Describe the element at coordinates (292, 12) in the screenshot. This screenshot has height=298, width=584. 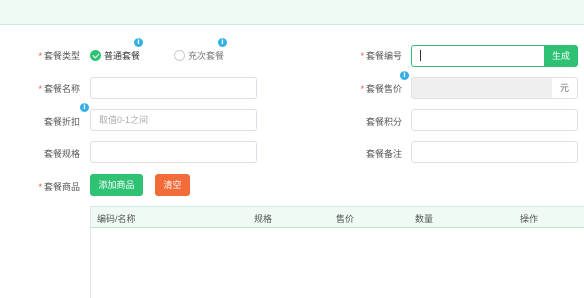
I see `top-notice-banner` at that location.